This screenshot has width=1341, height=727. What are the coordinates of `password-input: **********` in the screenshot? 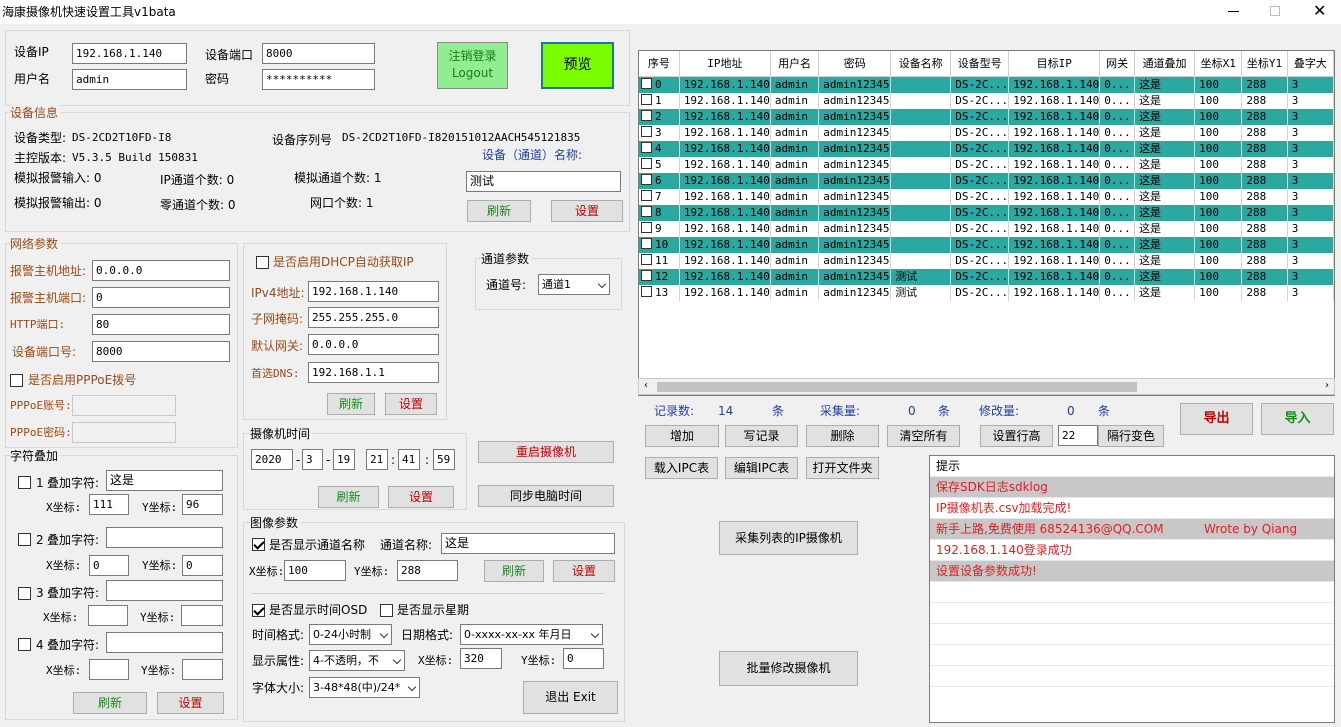 It's located at (318, 79).